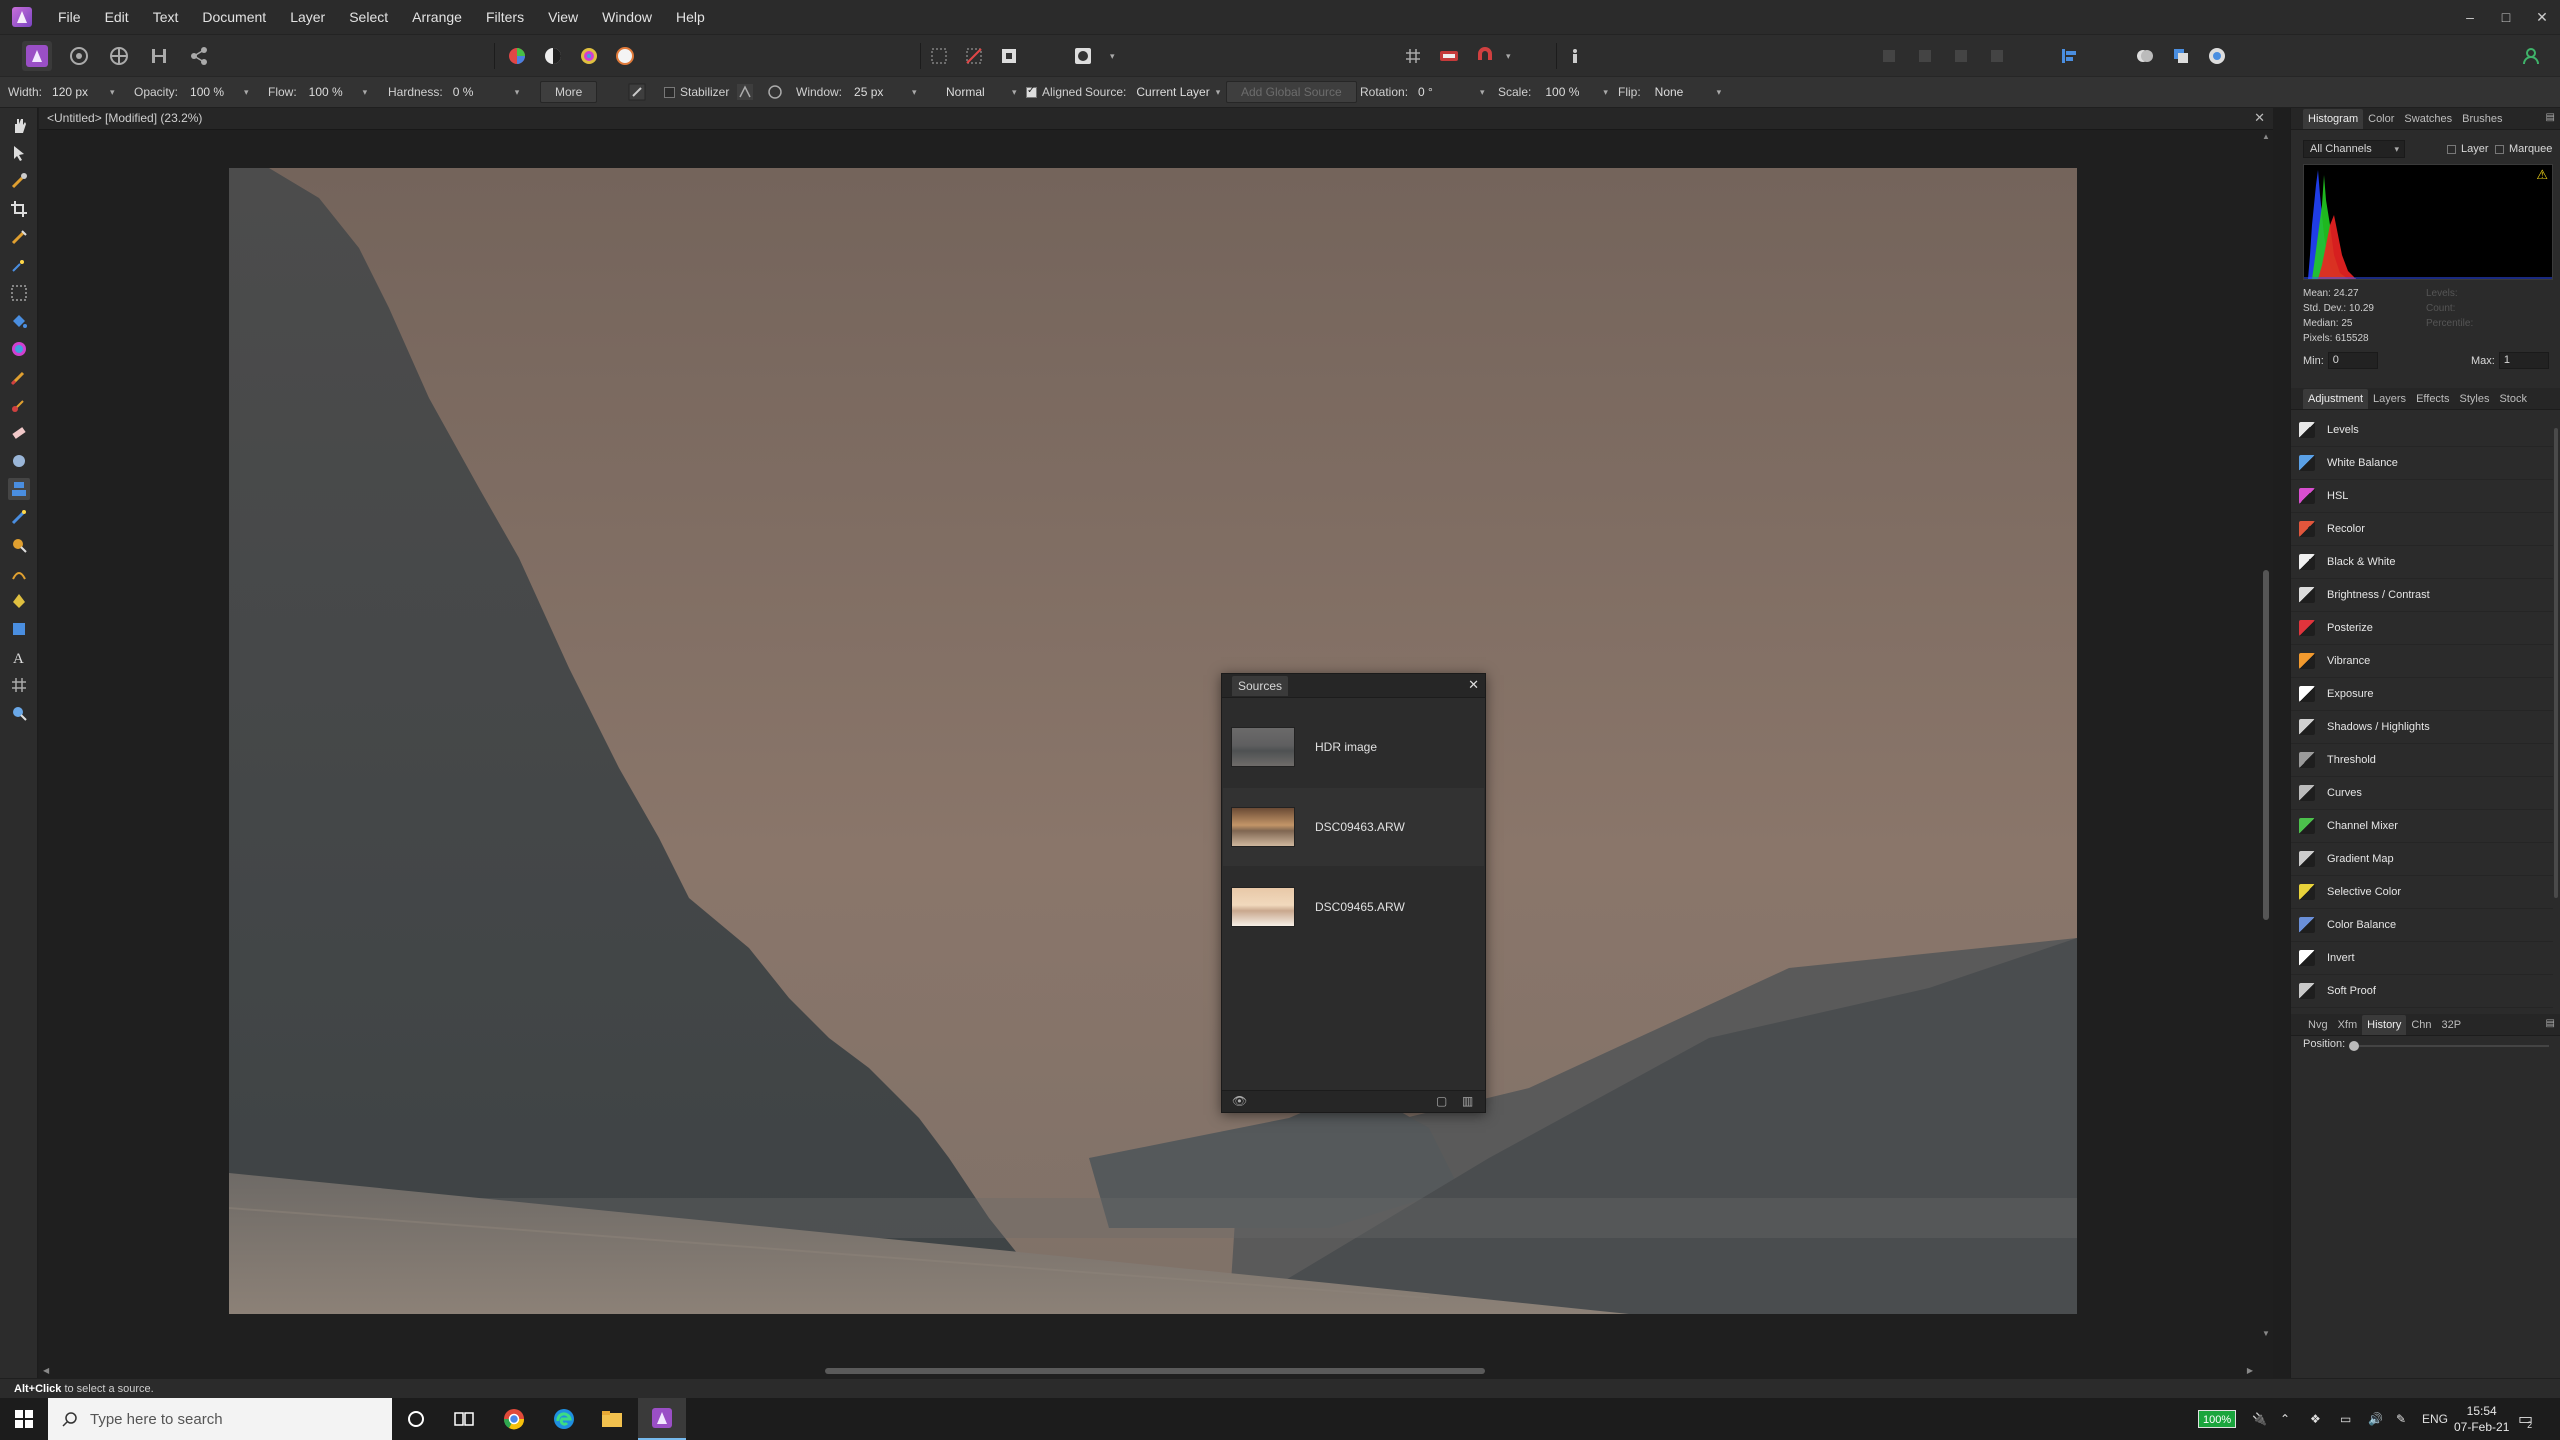 Image resolution: width=2560 pixels, height=1440 pixels. I want to click on adjustment-item-exposure: Exposure, so click(2422, 694).